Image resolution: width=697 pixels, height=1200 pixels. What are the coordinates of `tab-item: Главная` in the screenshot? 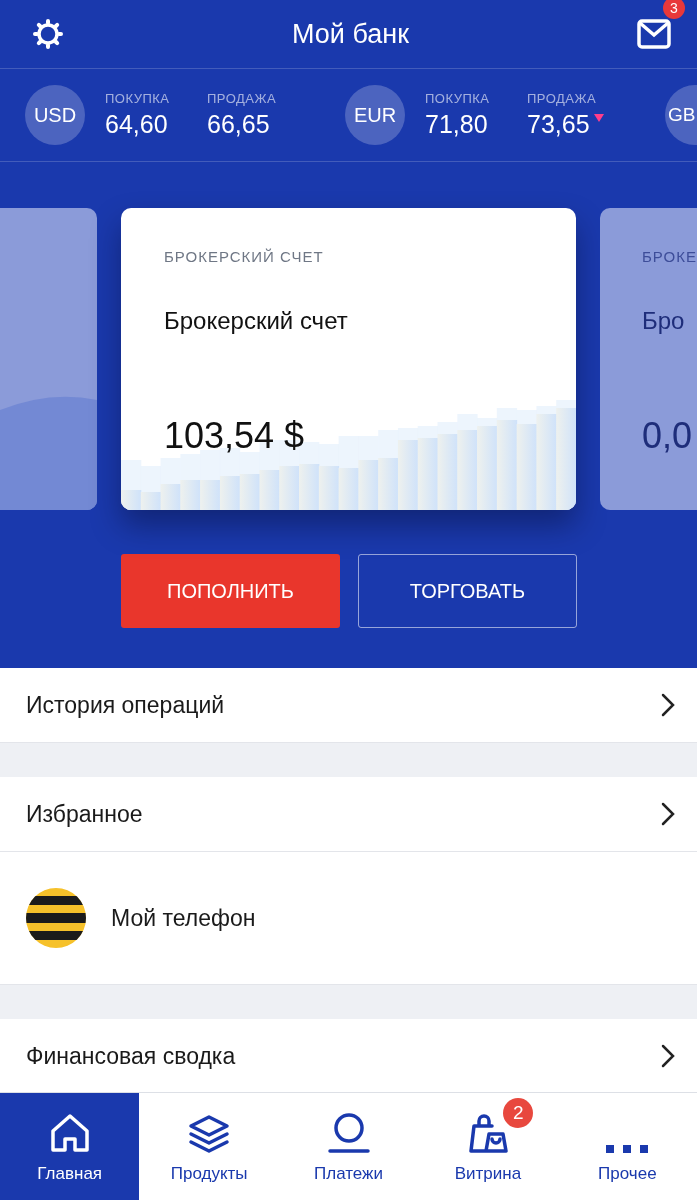 It's located at (70, 1146).